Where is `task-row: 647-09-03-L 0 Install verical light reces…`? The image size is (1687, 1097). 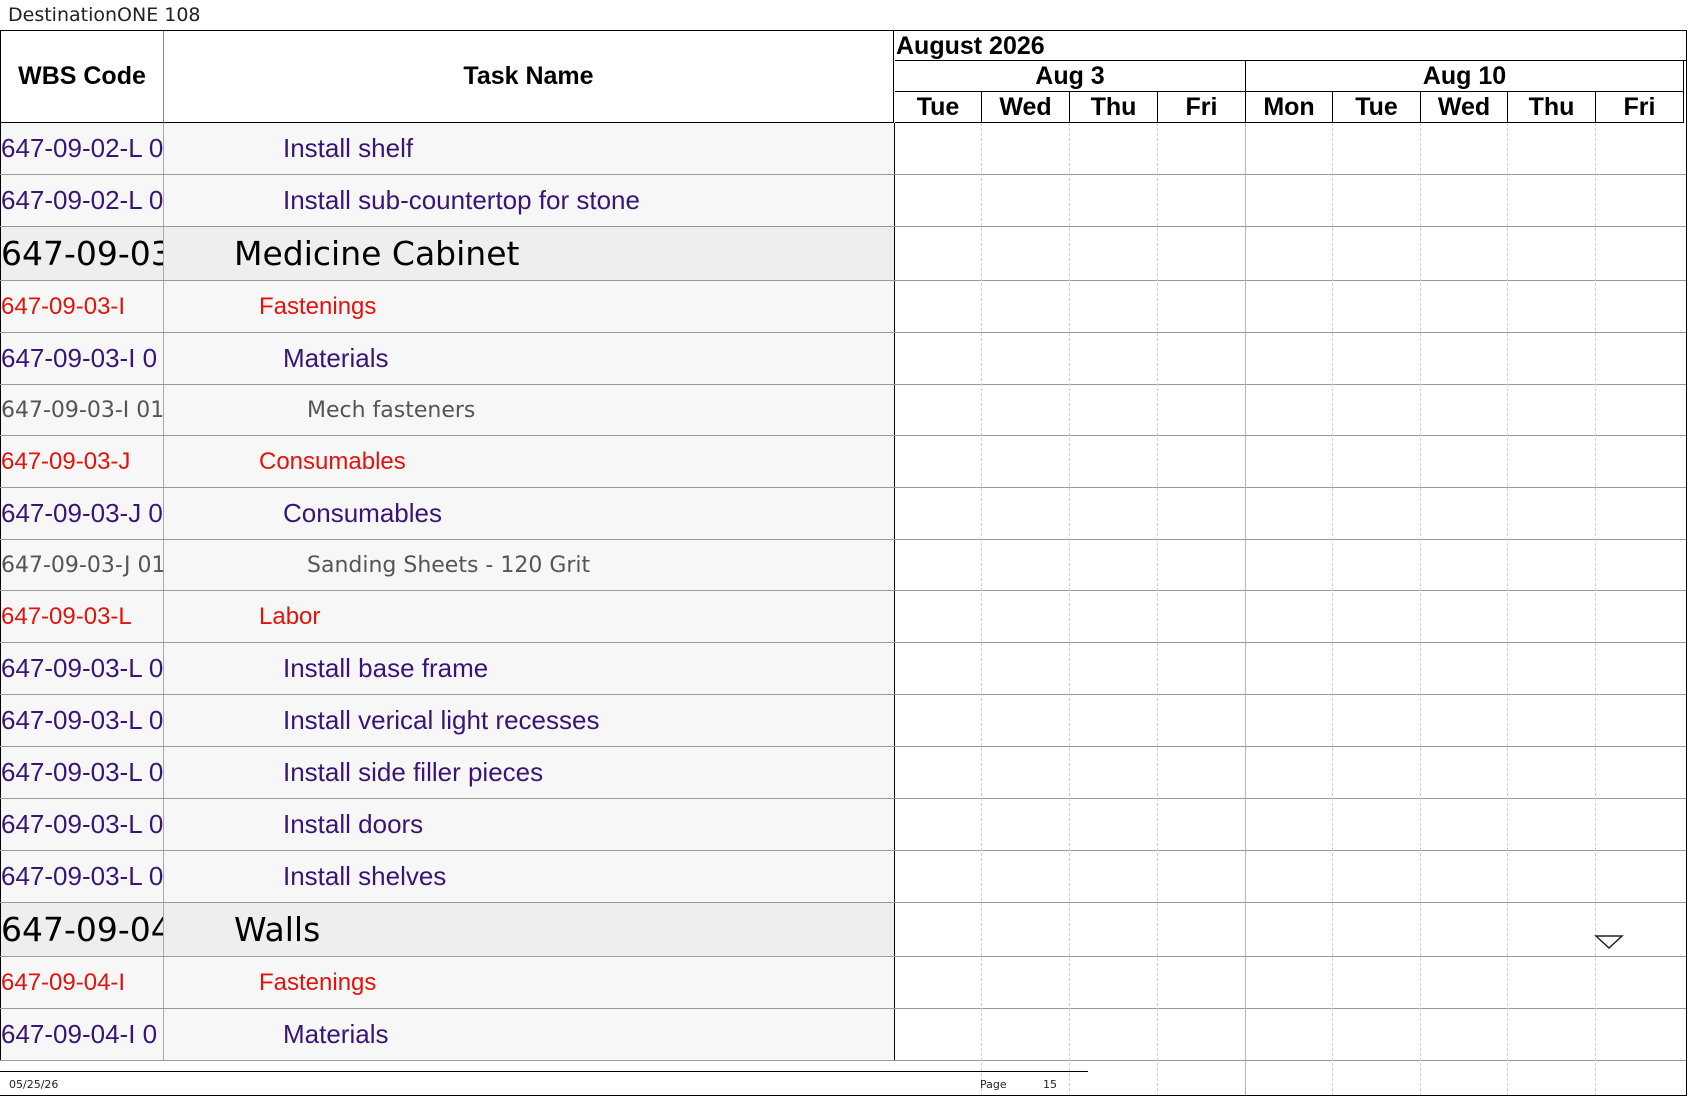 task-row: 647-09-03-L 0 Install verical light reces… is located at coordinates (843, 721).